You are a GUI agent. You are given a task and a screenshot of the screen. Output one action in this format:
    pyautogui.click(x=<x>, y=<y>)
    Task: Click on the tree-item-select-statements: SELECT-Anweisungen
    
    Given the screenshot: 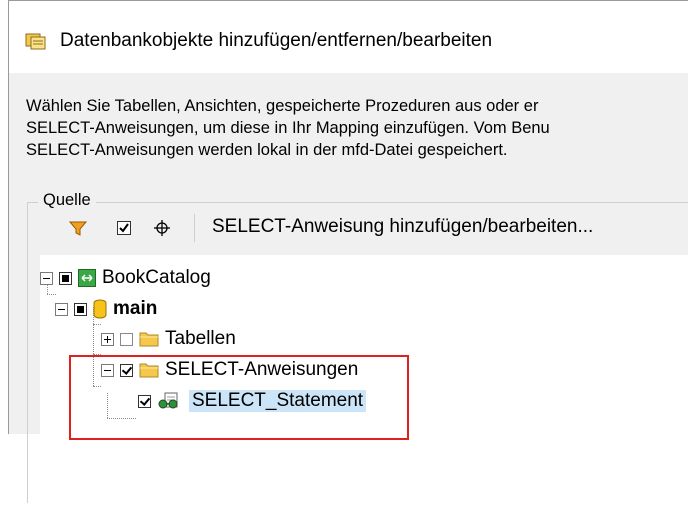 What is the action you would take?
    pyautogui.click(x=229, y=370)
    